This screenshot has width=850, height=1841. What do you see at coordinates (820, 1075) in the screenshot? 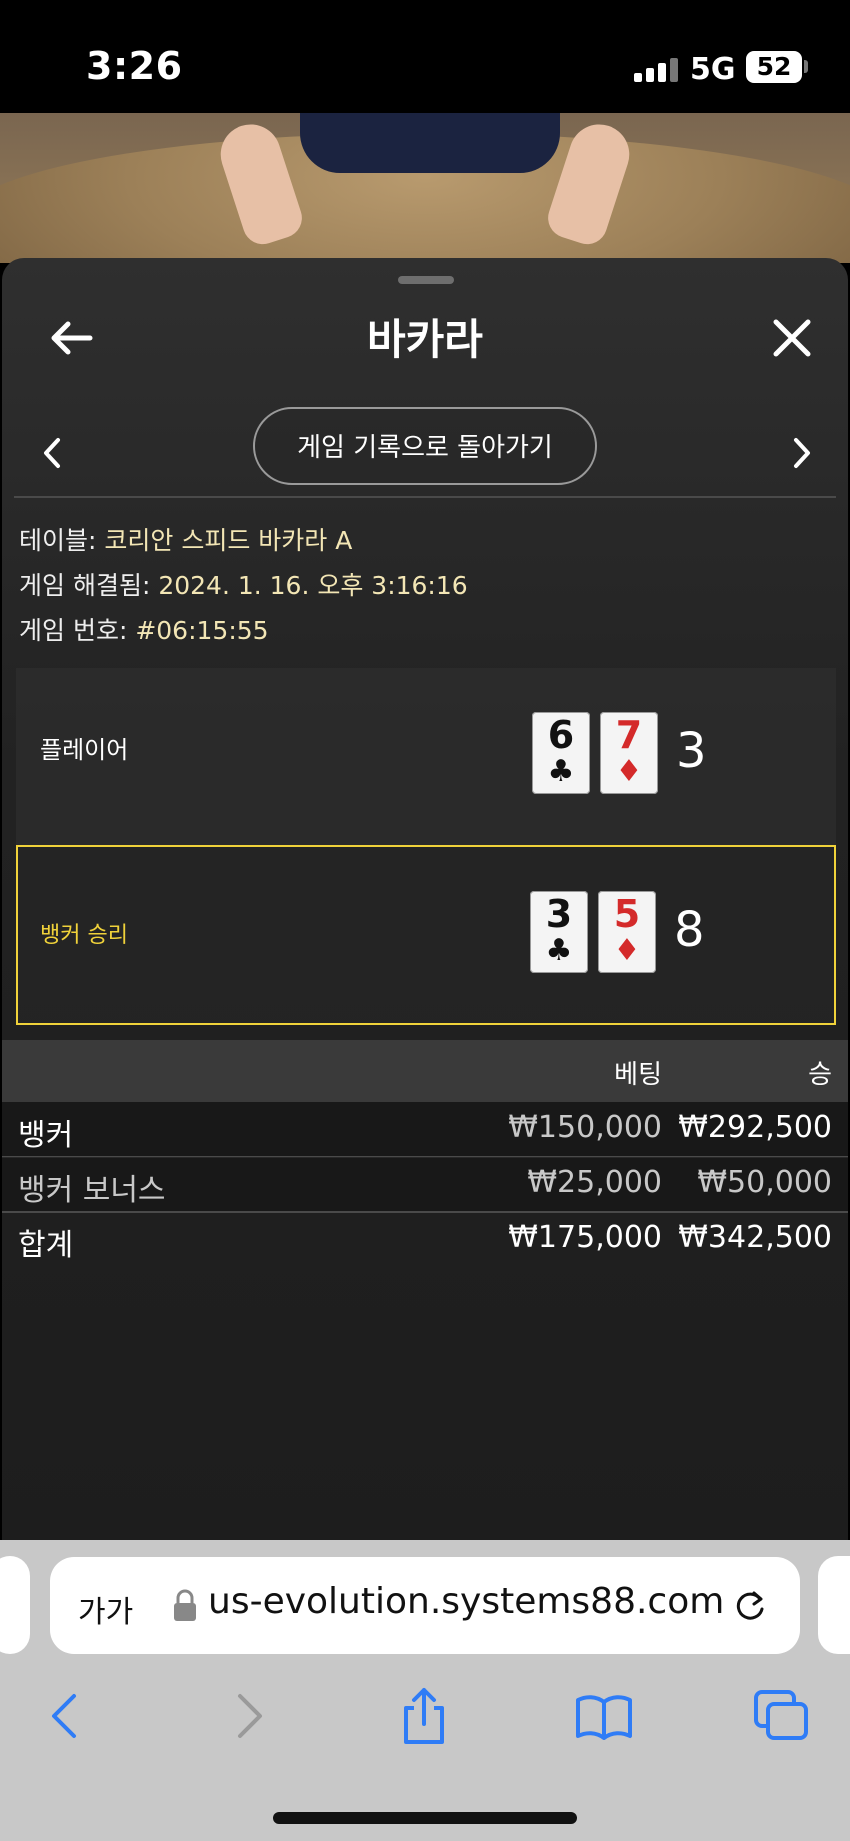
I see `win-column-header: 승` at bounding box center [820, 1075].